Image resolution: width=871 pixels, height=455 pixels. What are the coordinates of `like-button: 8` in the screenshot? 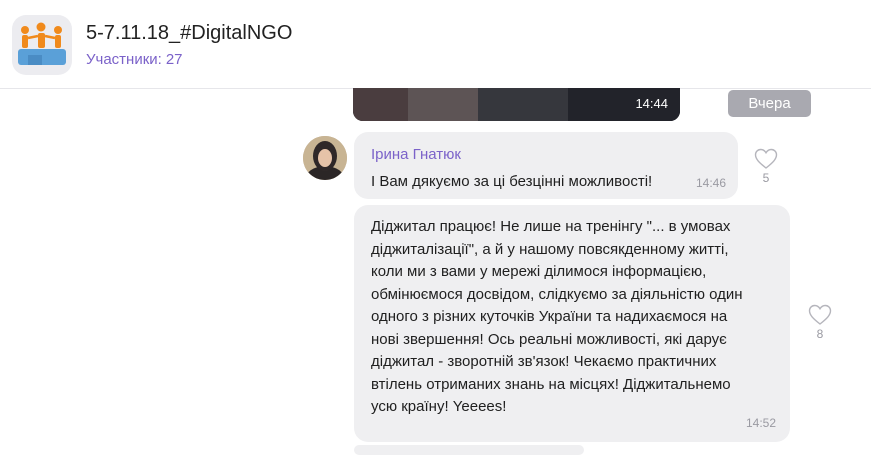 It's located at (820, 322).